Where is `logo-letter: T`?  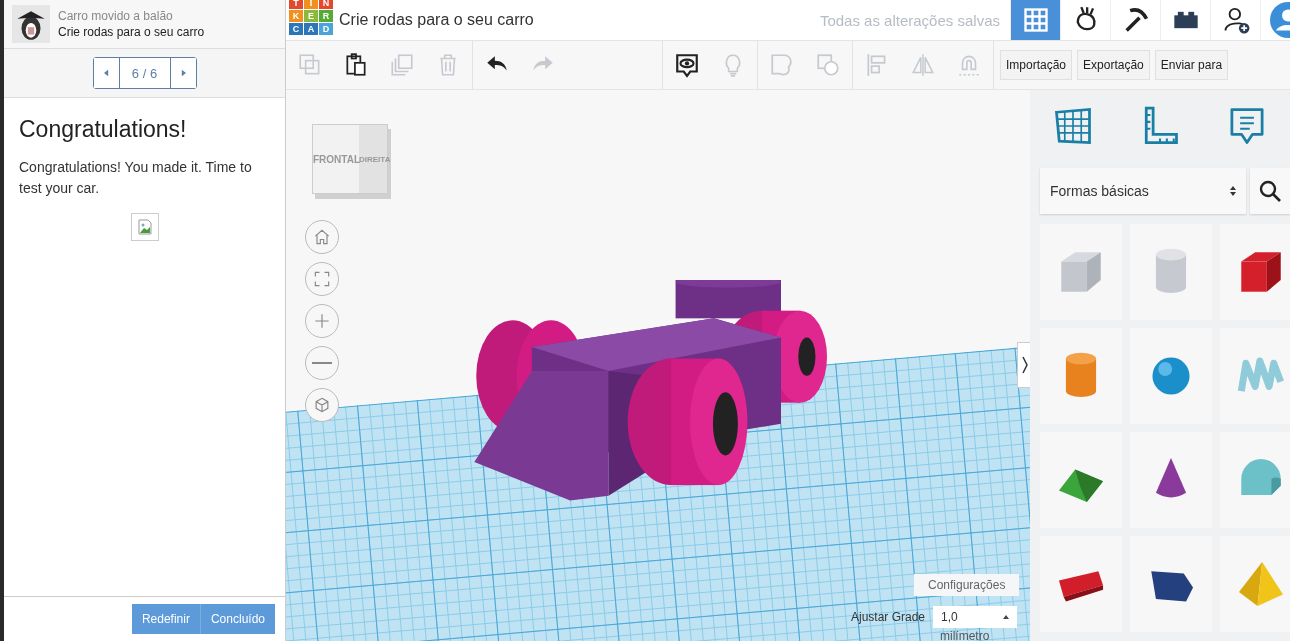 logo-letter: T is located at coordinates (296, 4).